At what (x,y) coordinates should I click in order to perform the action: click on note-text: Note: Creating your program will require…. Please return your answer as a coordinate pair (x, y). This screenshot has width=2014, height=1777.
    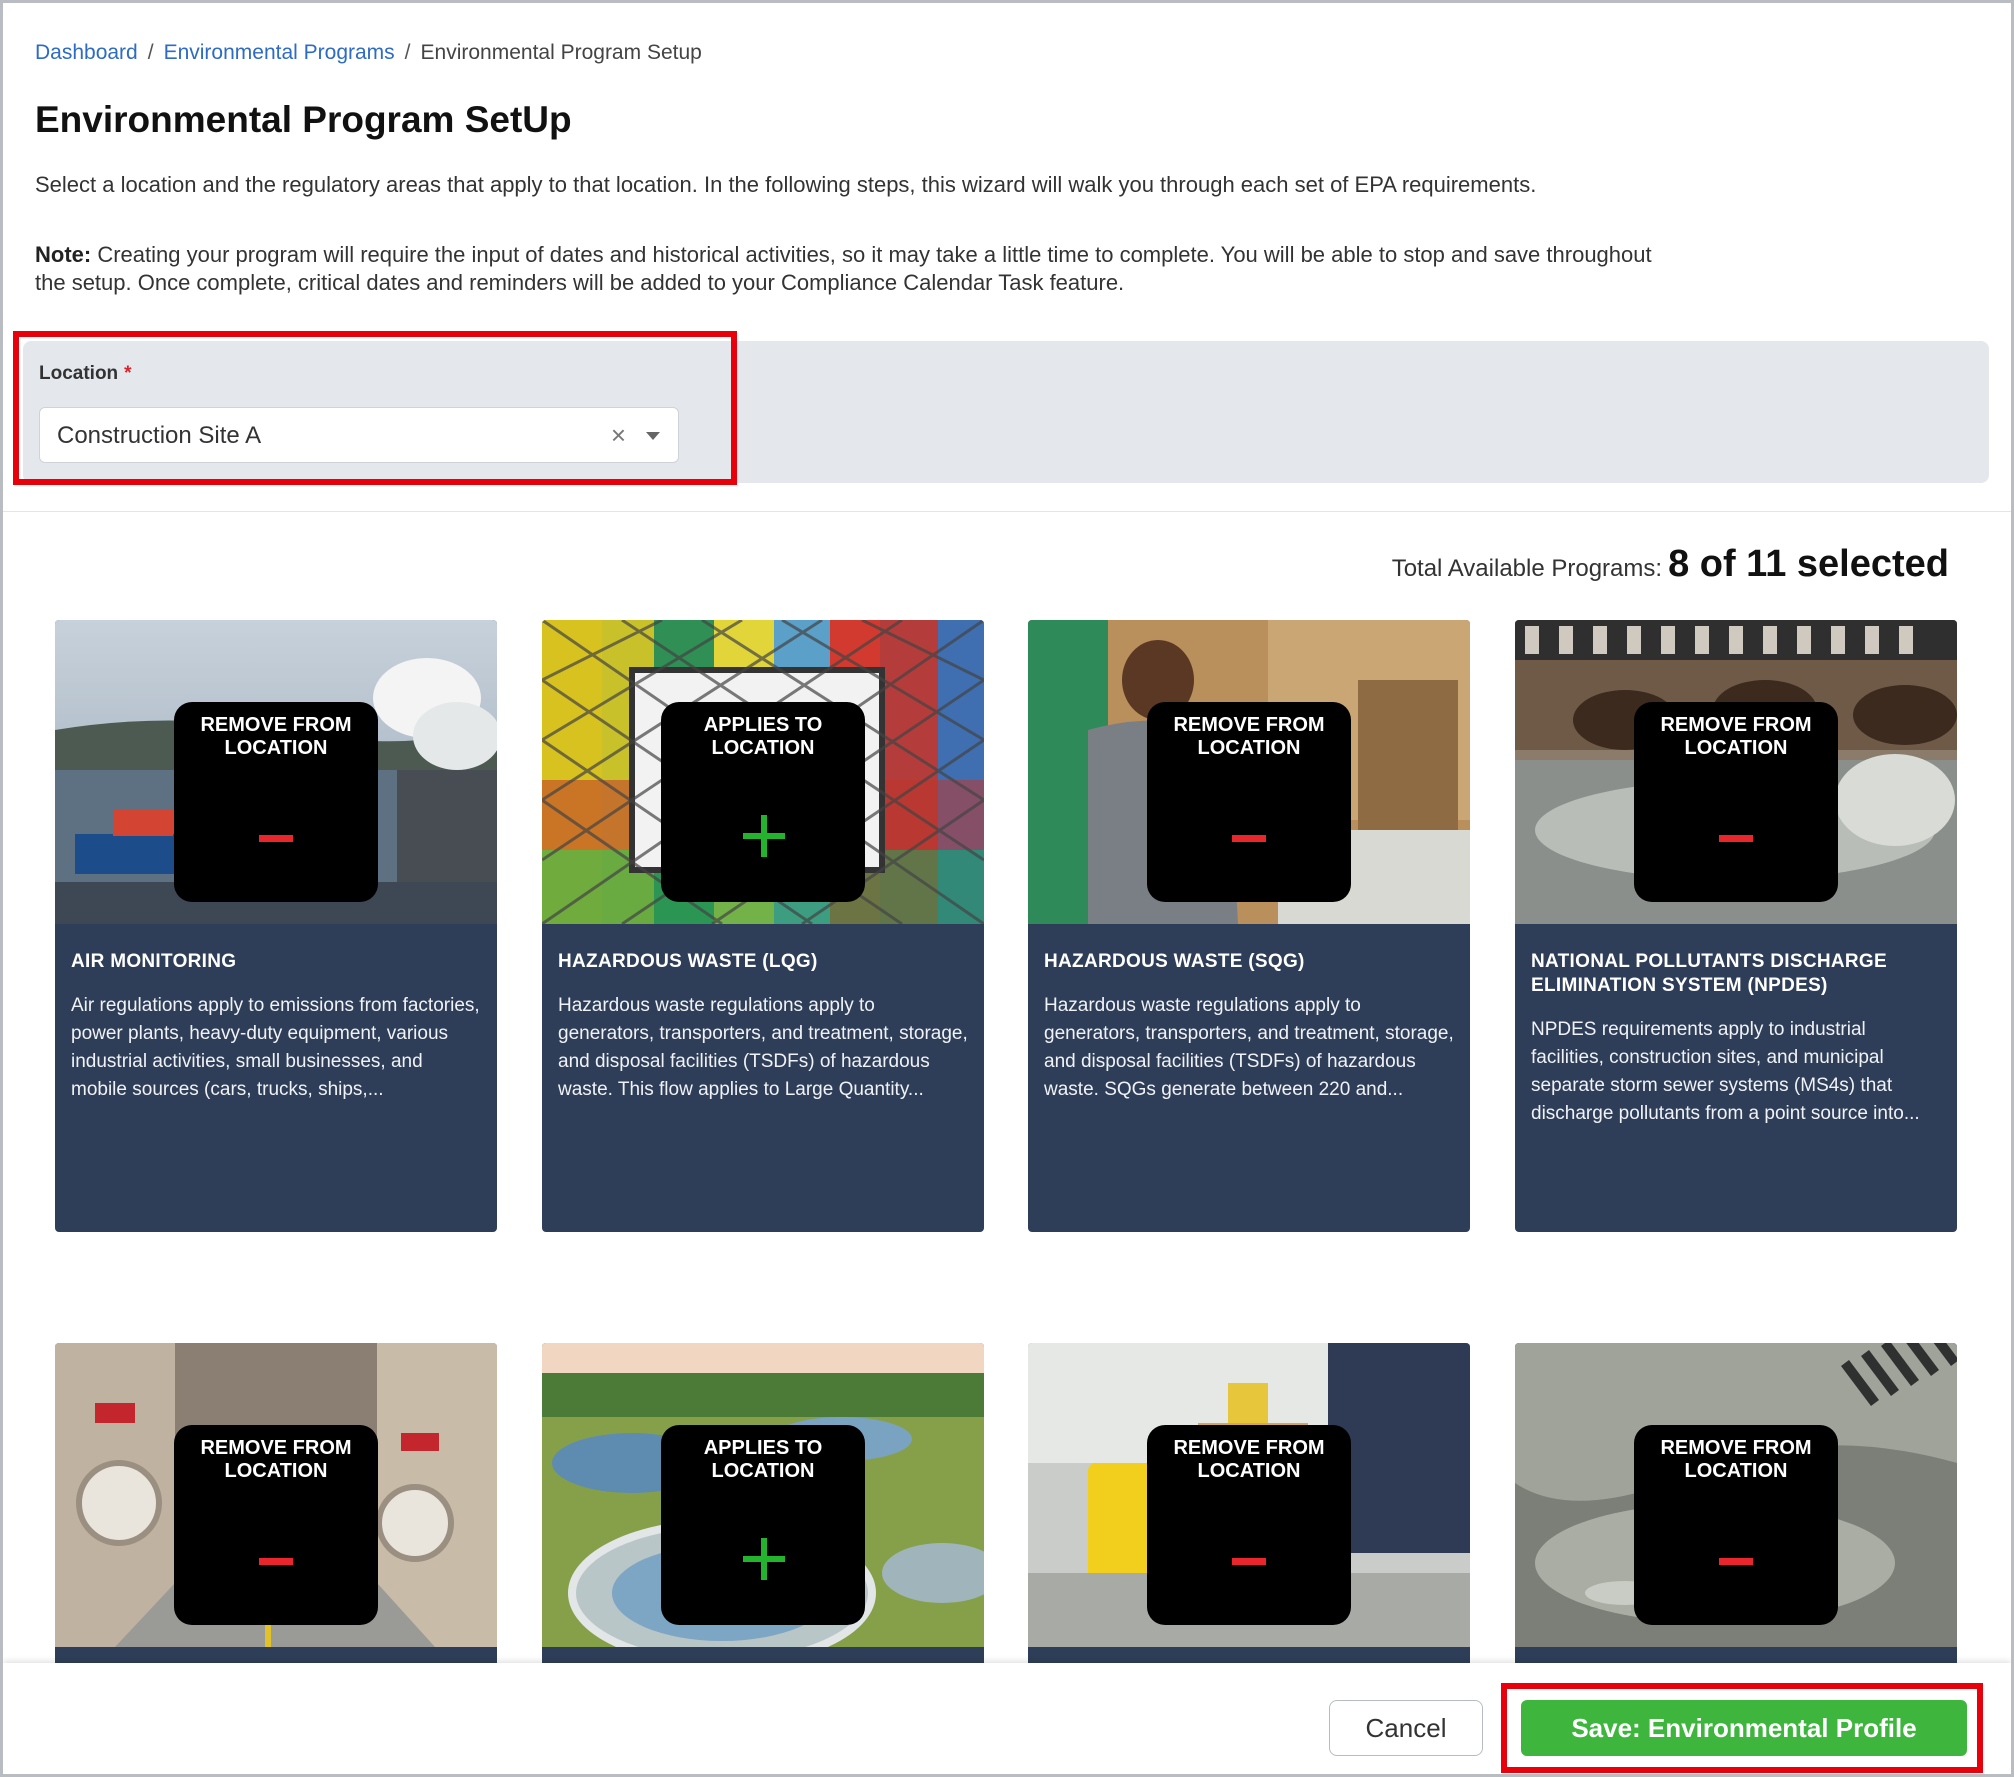
    Looking at the image, I should click on (845, 269).